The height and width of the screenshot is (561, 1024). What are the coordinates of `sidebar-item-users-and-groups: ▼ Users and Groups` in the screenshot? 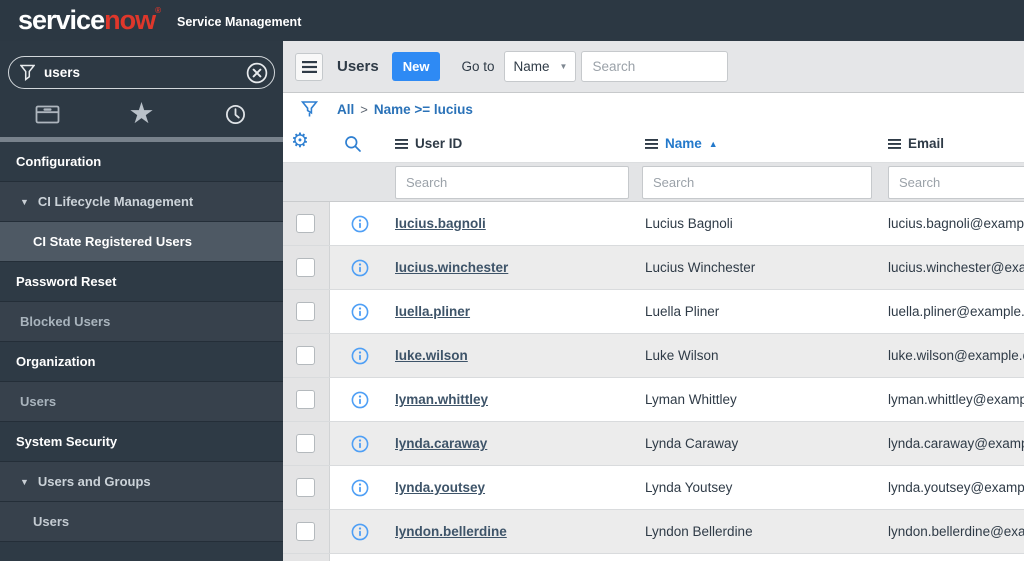 It's located at (141, 482).